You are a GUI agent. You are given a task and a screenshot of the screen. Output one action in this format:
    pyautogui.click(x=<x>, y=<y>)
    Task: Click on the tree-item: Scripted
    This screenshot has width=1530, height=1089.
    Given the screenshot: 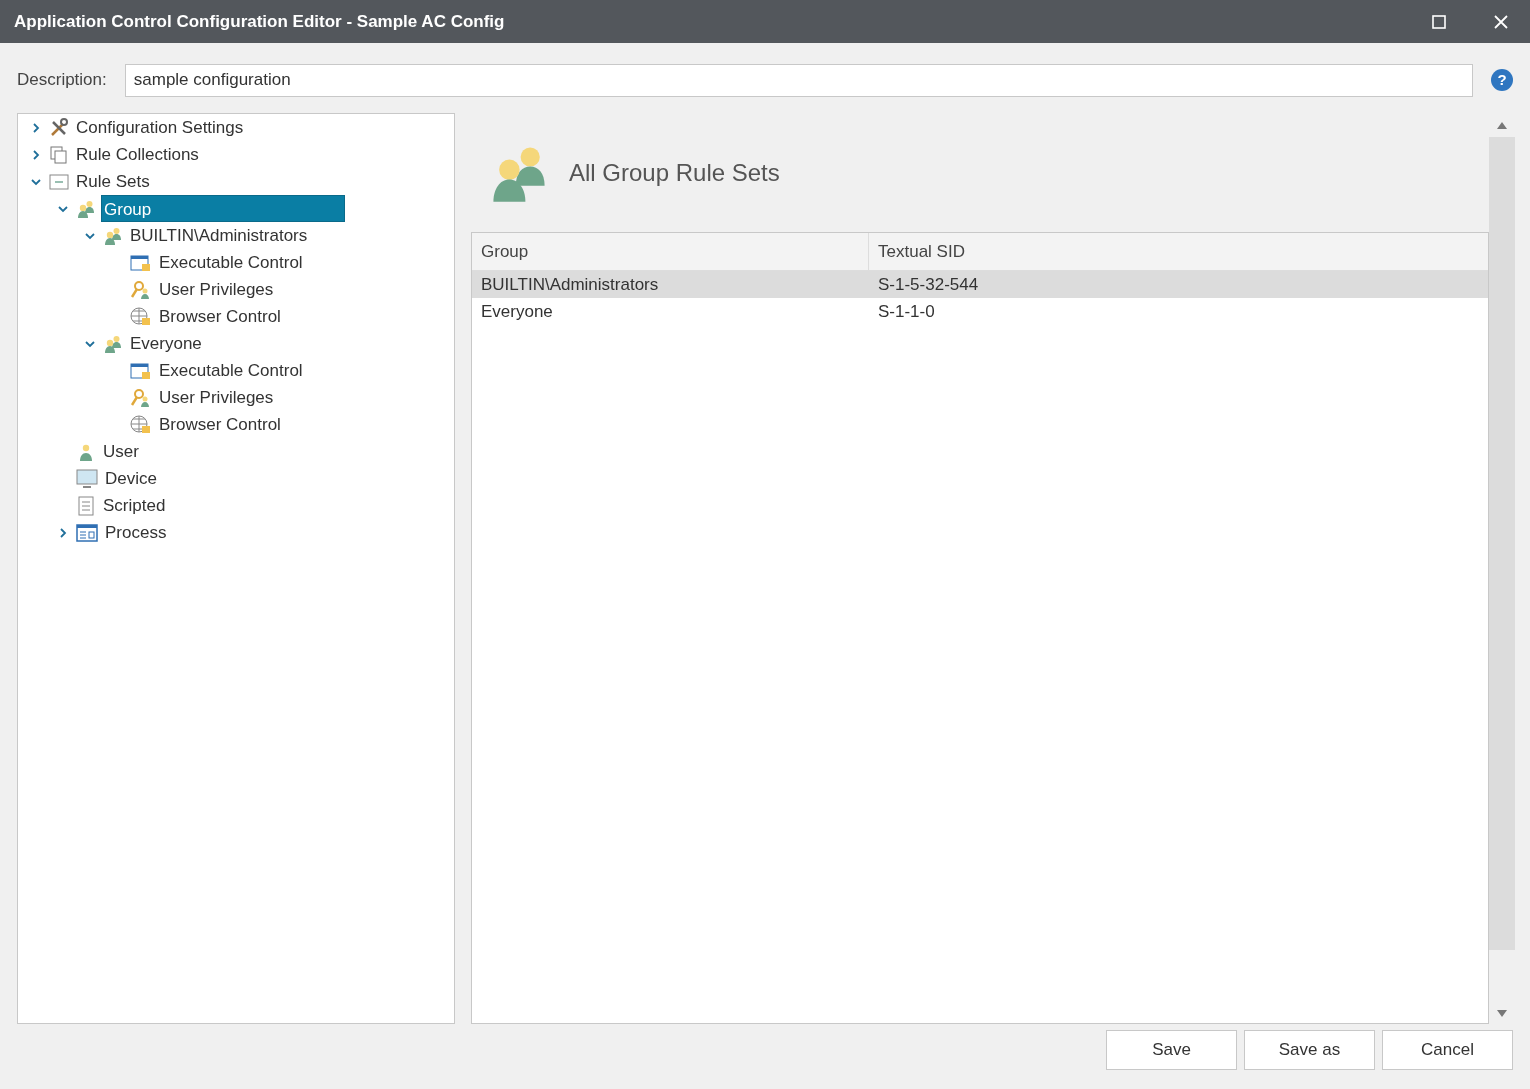 What is the action you would take?
    pyautogui.click(x=134, y=505)
    